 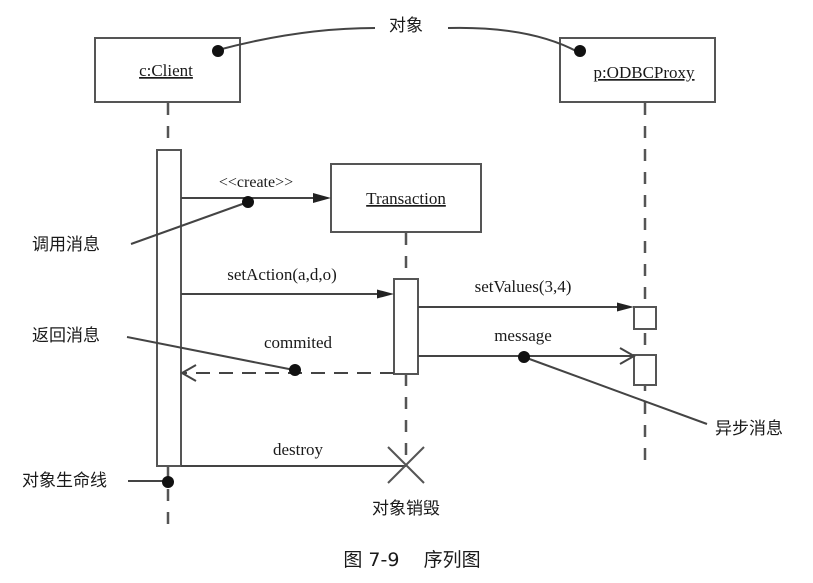 What do you see at coordinates (66, 245) in the screenshot?
I see `annotation-call-message: 调用消息` at bounding box center [66, 245].